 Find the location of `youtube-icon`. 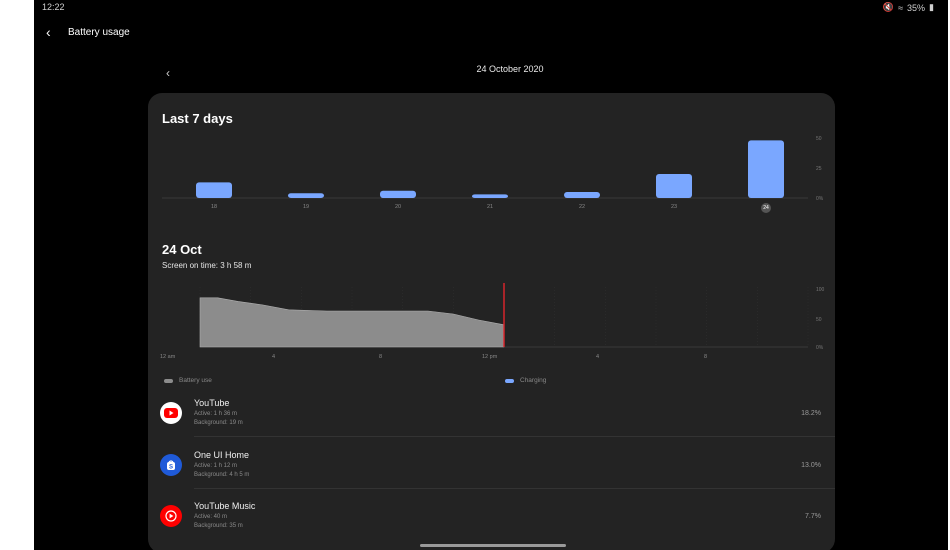

youtube-icon is located at coordinates (171, 413).